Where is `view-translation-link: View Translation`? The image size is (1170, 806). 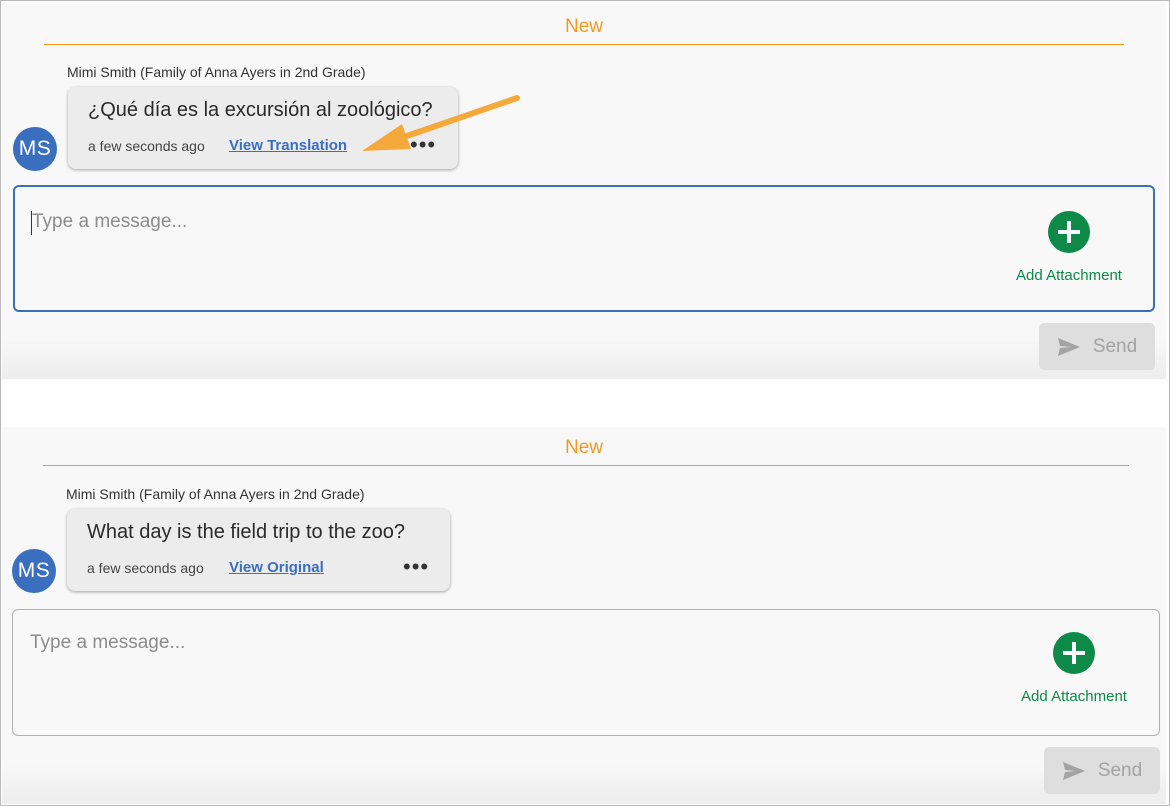 view-translation-link: View Translation is located at coordinates (288, 145).